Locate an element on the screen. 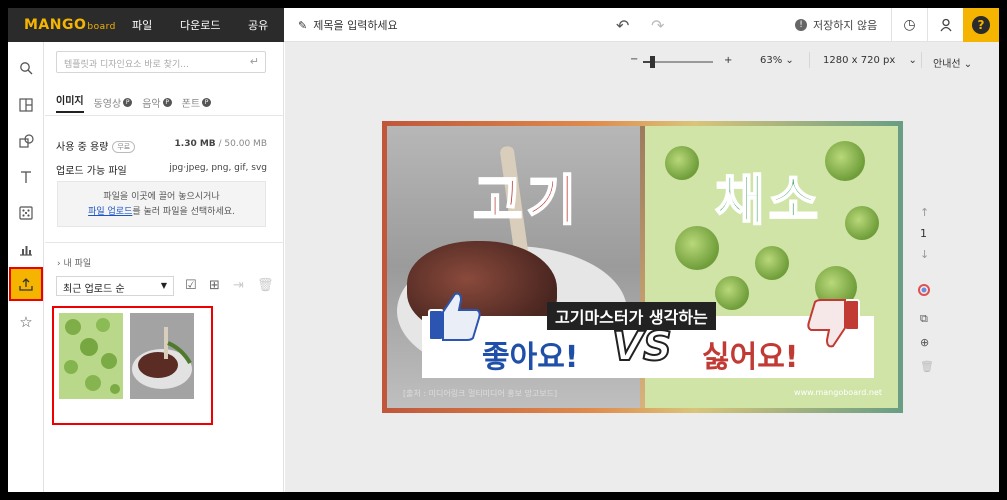 The height and width of the screenshot is (500, 1007). zoom-level: 63% is located at coordinates (771, 60).